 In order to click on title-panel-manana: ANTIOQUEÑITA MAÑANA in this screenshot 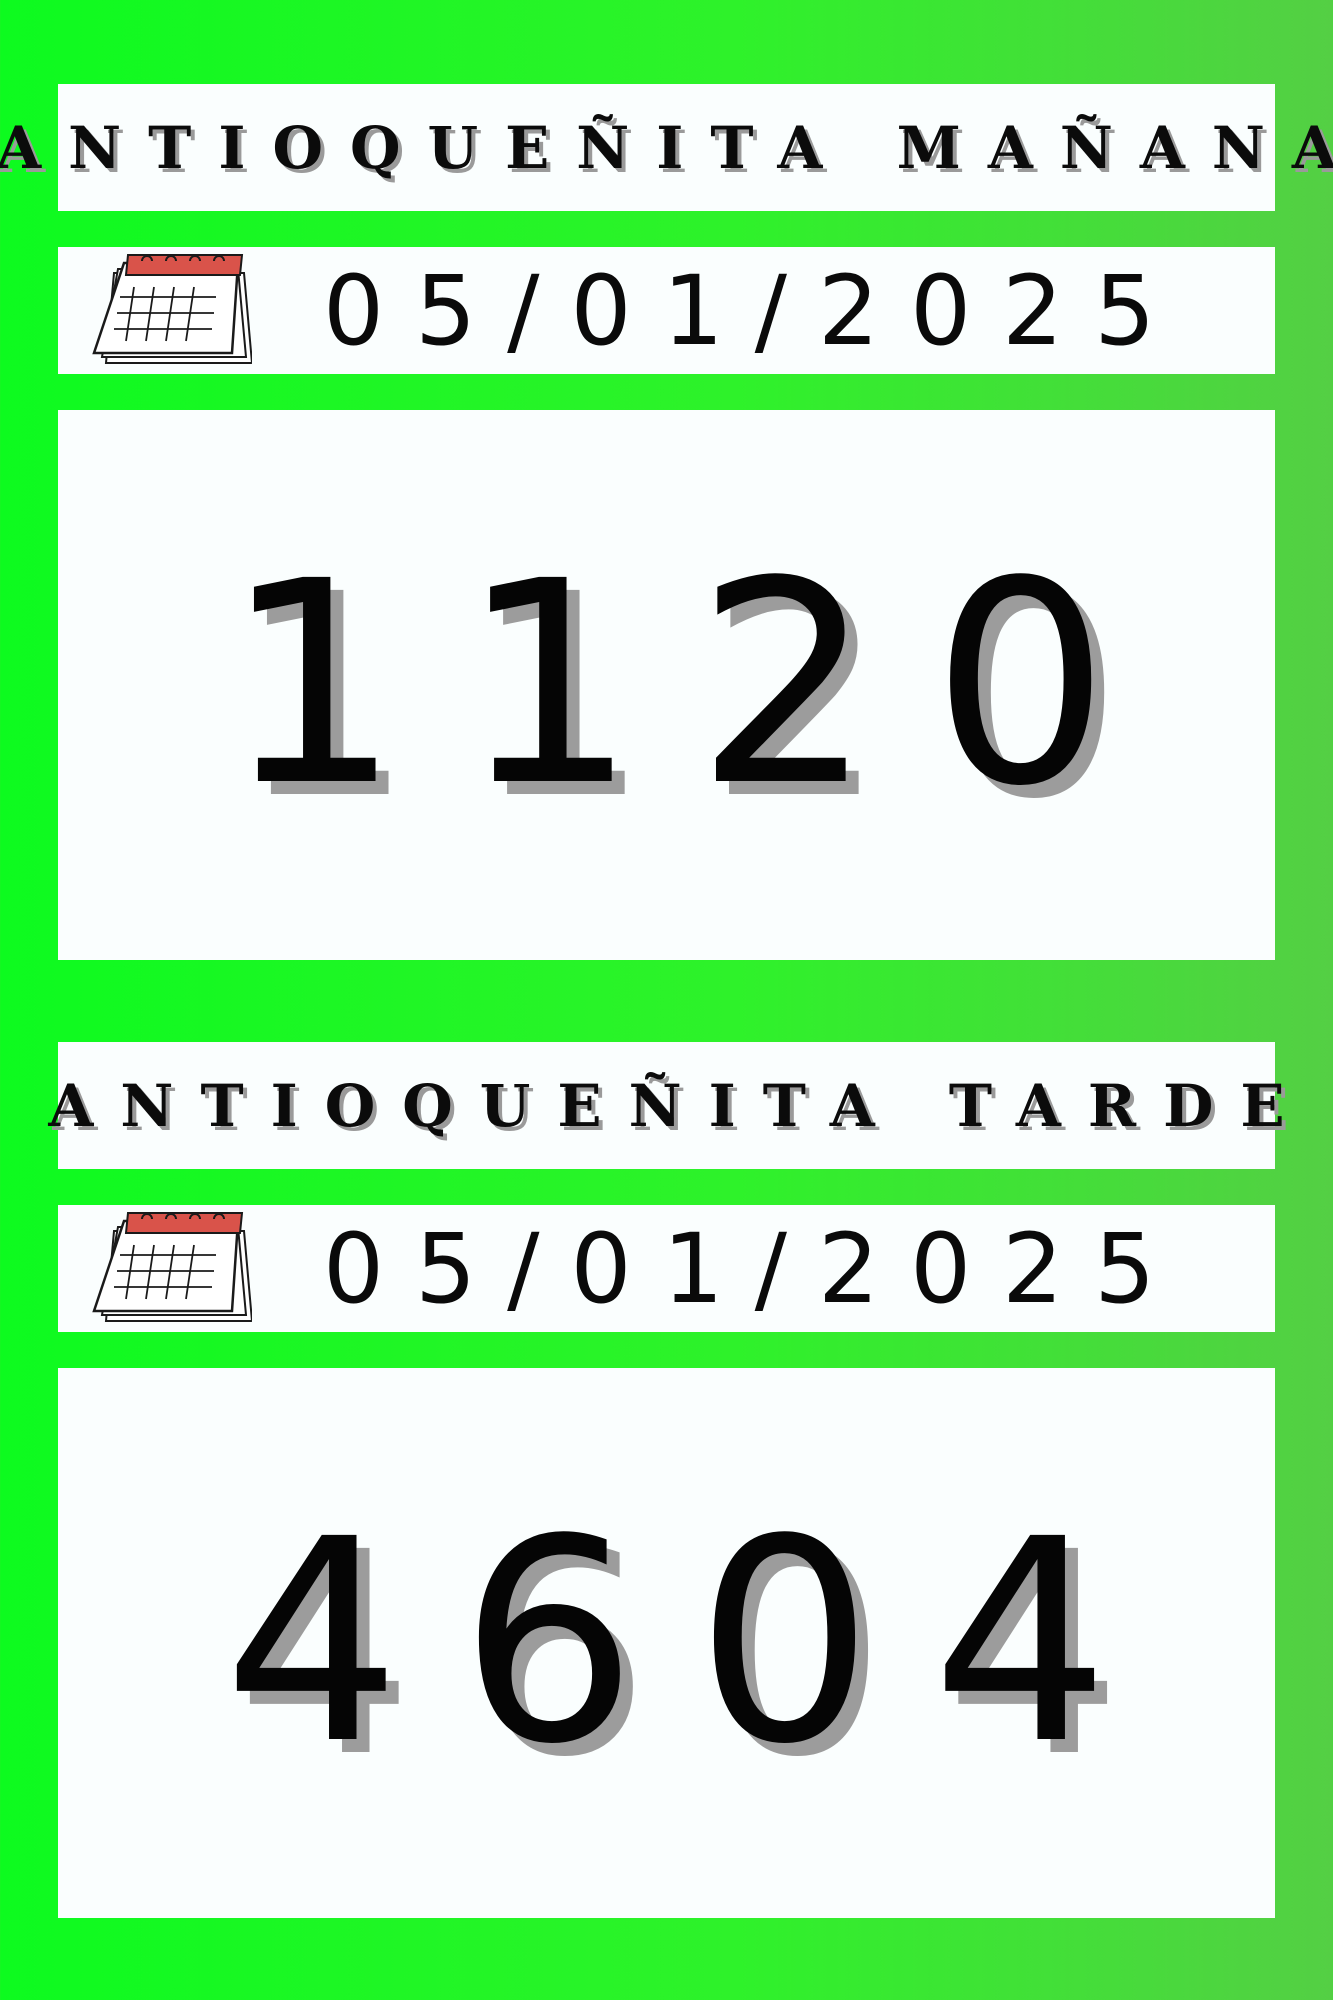, I will do `click(666, 147)`.